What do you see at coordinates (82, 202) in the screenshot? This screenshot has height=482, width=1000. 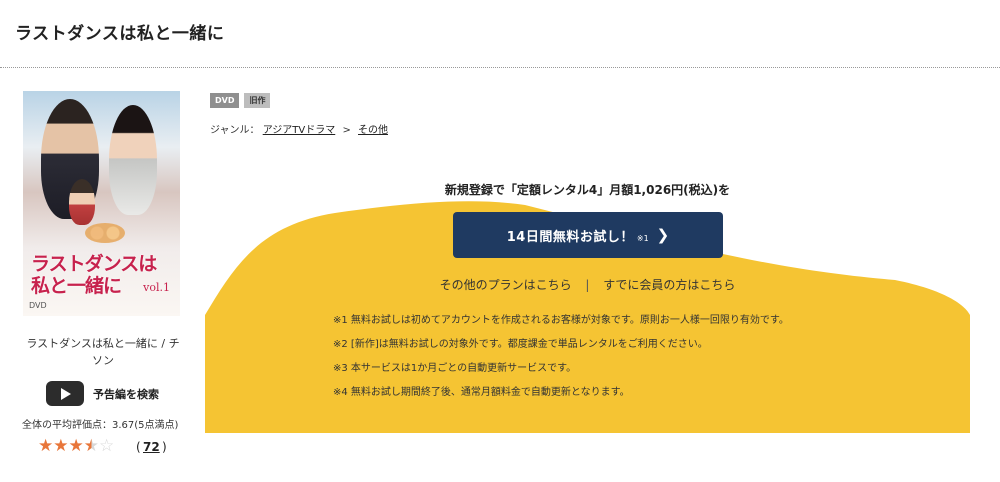 I see `poster-figure-child` at bounding box center [82, 202].